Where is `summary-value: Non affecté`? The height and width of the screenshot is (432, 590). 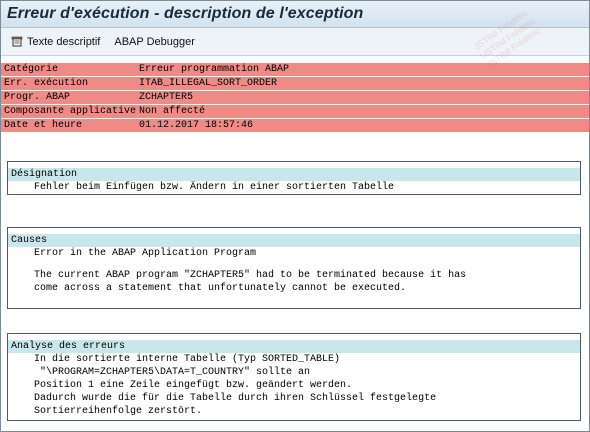 summary-value: Non affecté is located at coordinates (172, 111).